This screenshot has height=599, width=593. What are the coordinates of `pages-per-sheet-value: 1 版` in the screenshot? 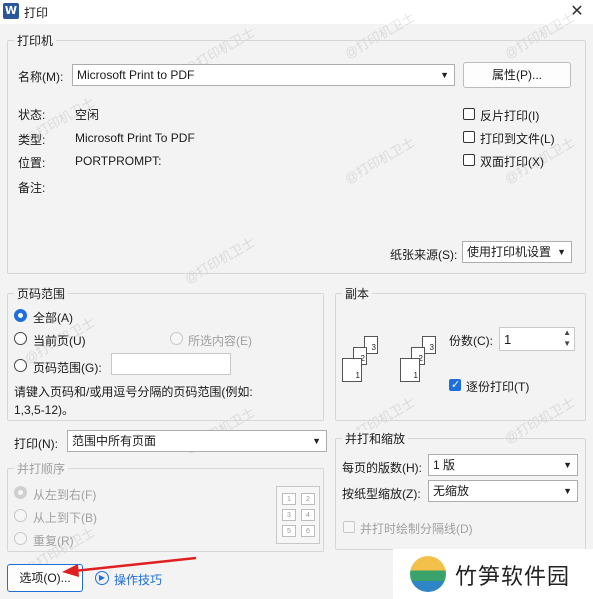 It's located at (444, 465).